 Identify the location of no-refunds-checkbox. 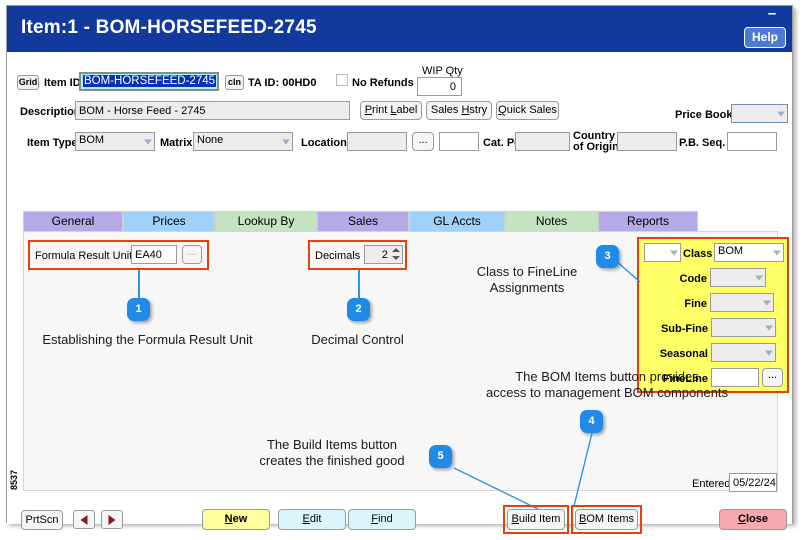
(342, 80).